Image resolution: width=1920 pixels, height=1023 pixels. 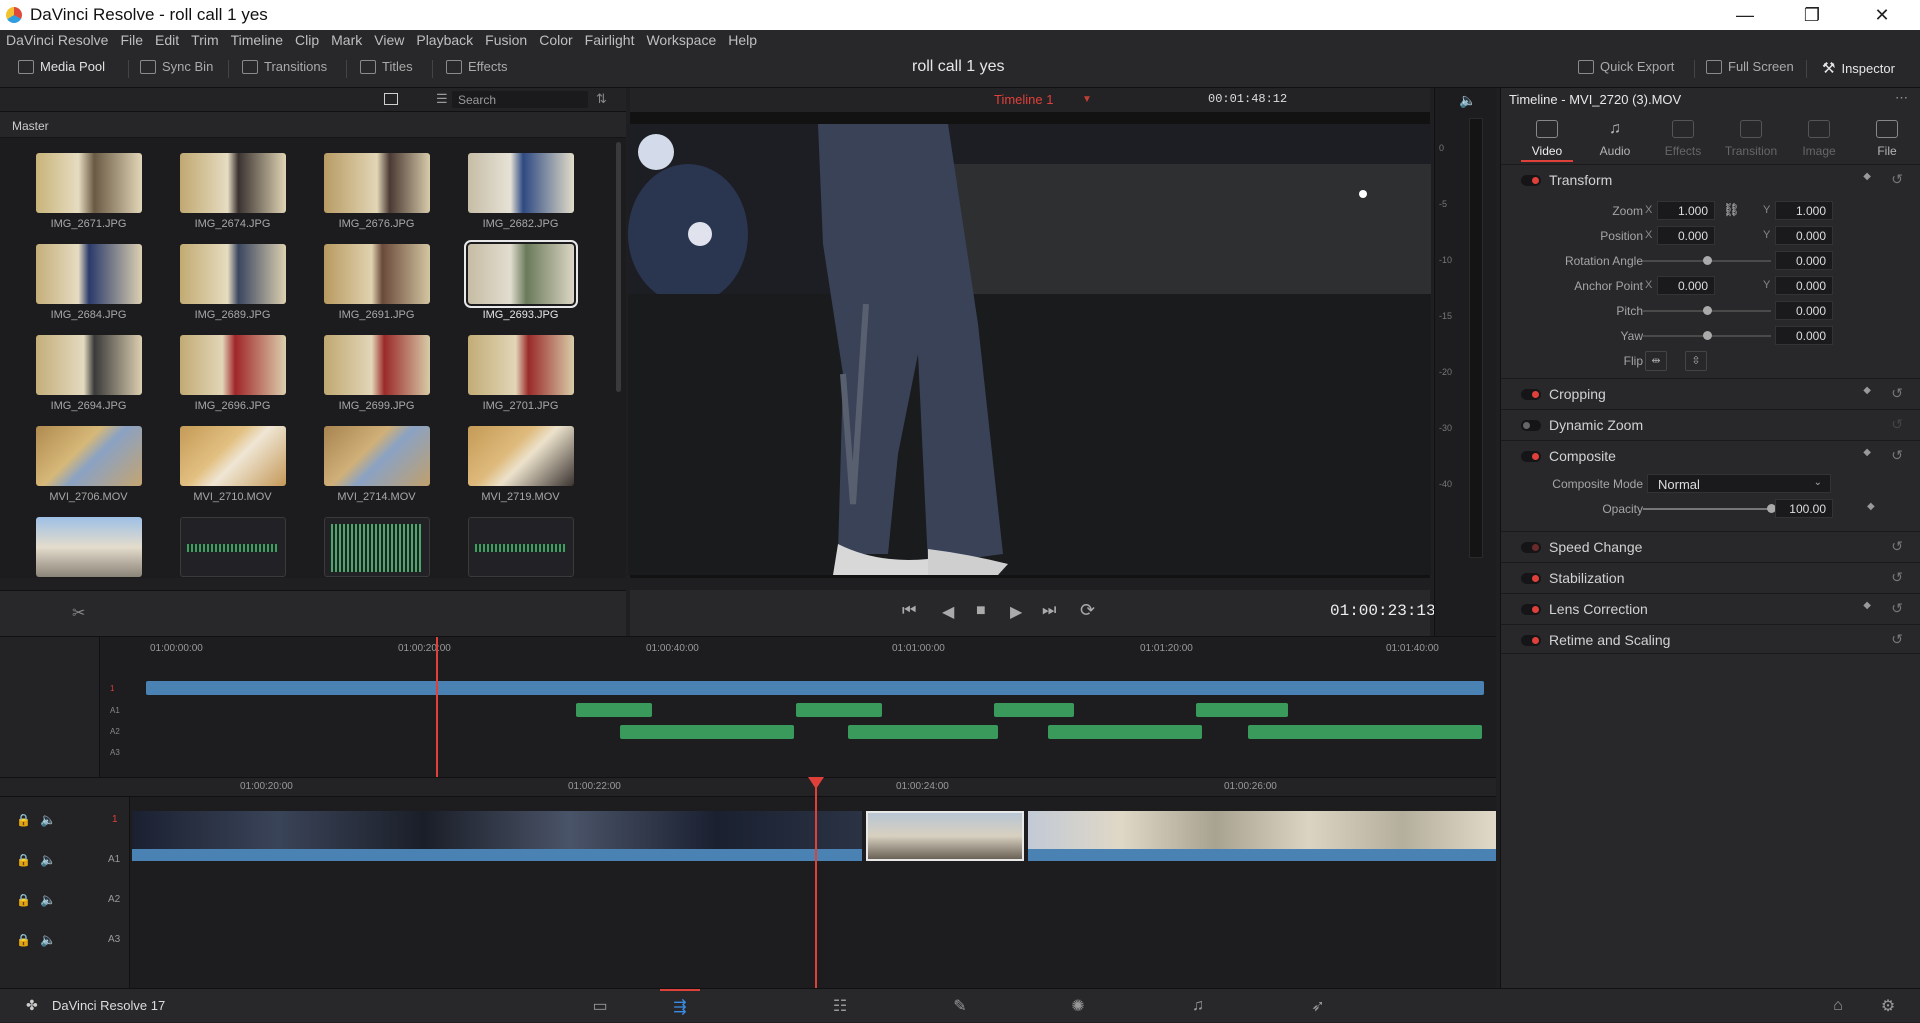 What do you see at coordinates (1686, 235) in the screenshot?
I see `position-x-field: 0.000` at bounding box center [1686, 235].